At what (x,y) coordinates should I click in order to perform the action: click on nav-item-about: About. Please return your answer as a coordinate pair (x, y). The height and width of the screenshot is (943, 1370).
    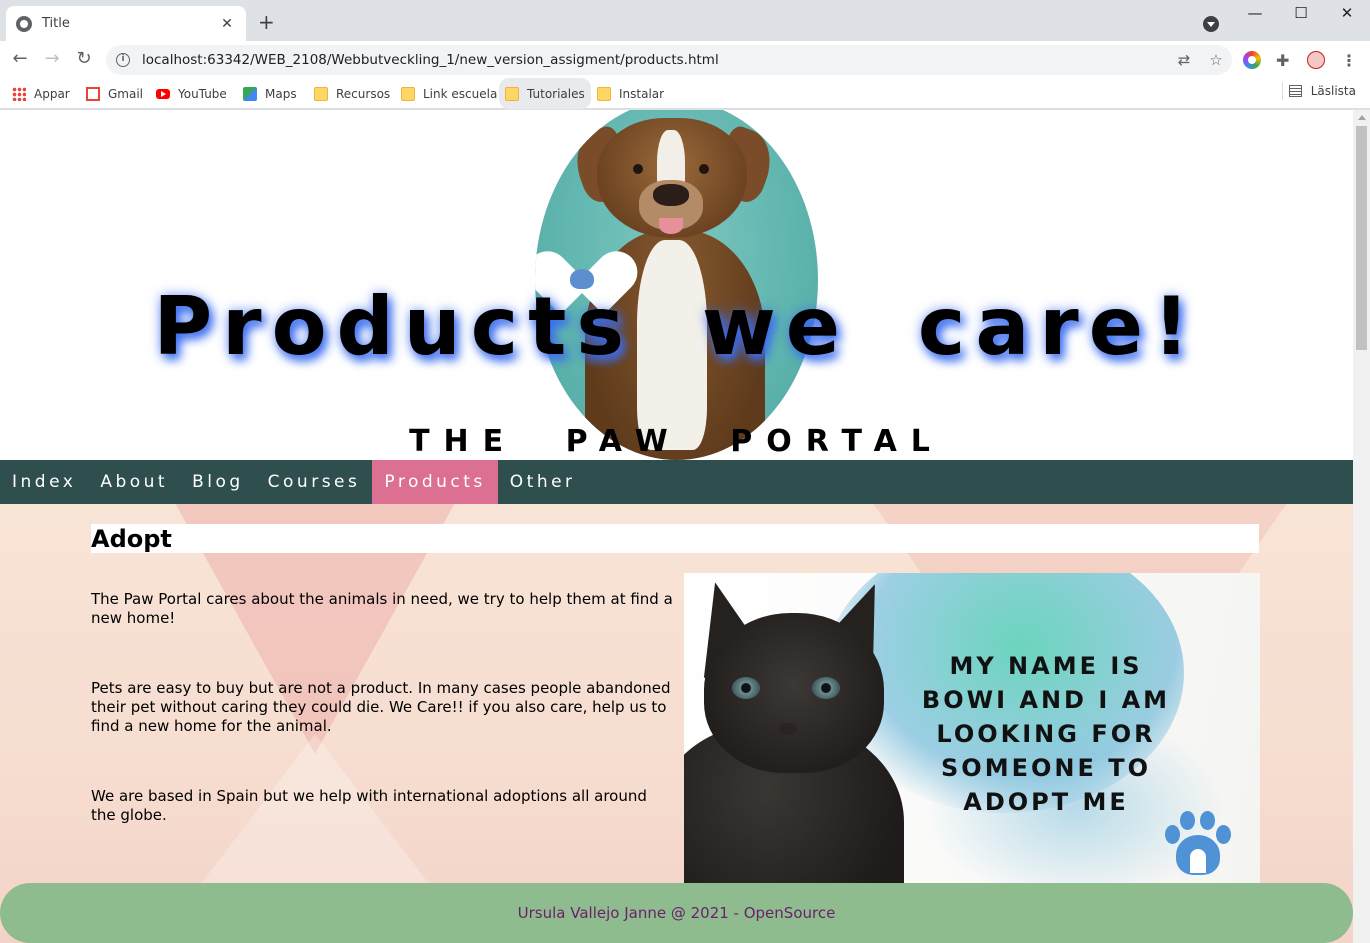
    Looking at the image, I should click on (134, 482).